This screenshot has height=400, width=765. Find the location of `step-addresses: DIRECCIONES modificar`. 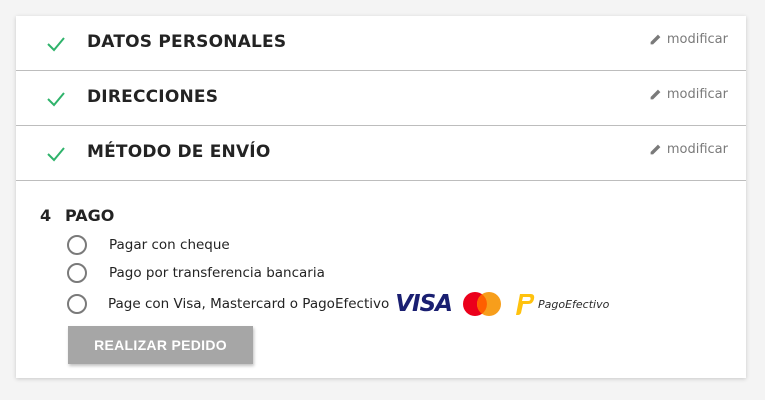

step-addresses: DIRECCIONES modificar is located at coordinates (381, 98).